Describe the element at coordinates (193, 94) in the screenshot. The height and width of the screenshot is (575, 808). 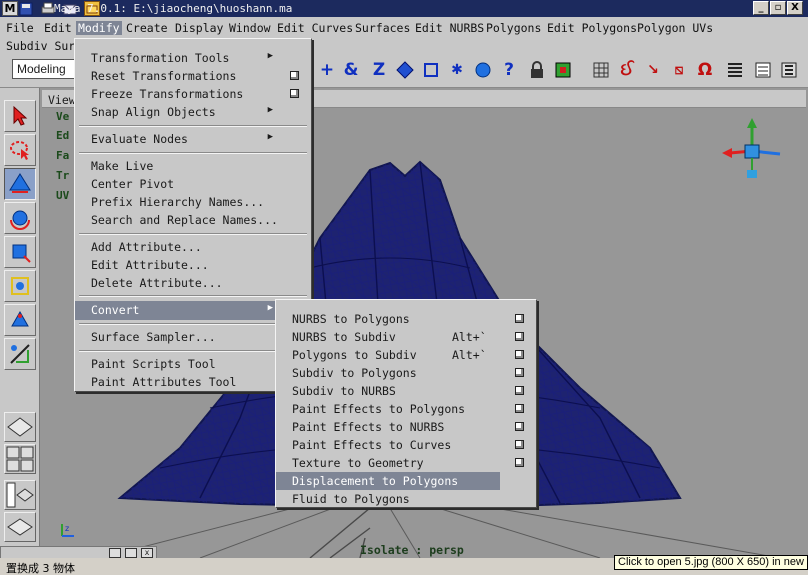
I see `menu-item-freeze-transformations: Freeze Transformations` at that location.